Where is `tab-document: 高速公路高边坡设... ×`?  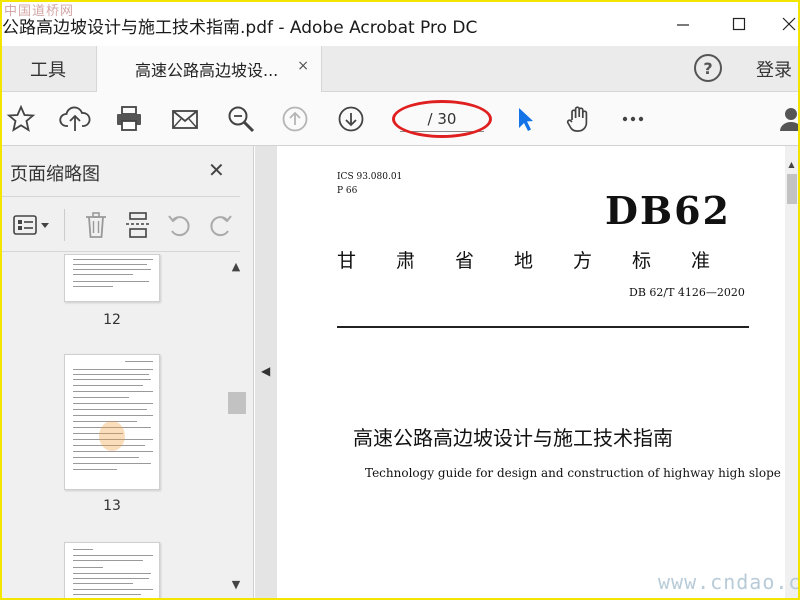 tab-document: 高速公路高边坡设... × is located at coordinates (209, 69).